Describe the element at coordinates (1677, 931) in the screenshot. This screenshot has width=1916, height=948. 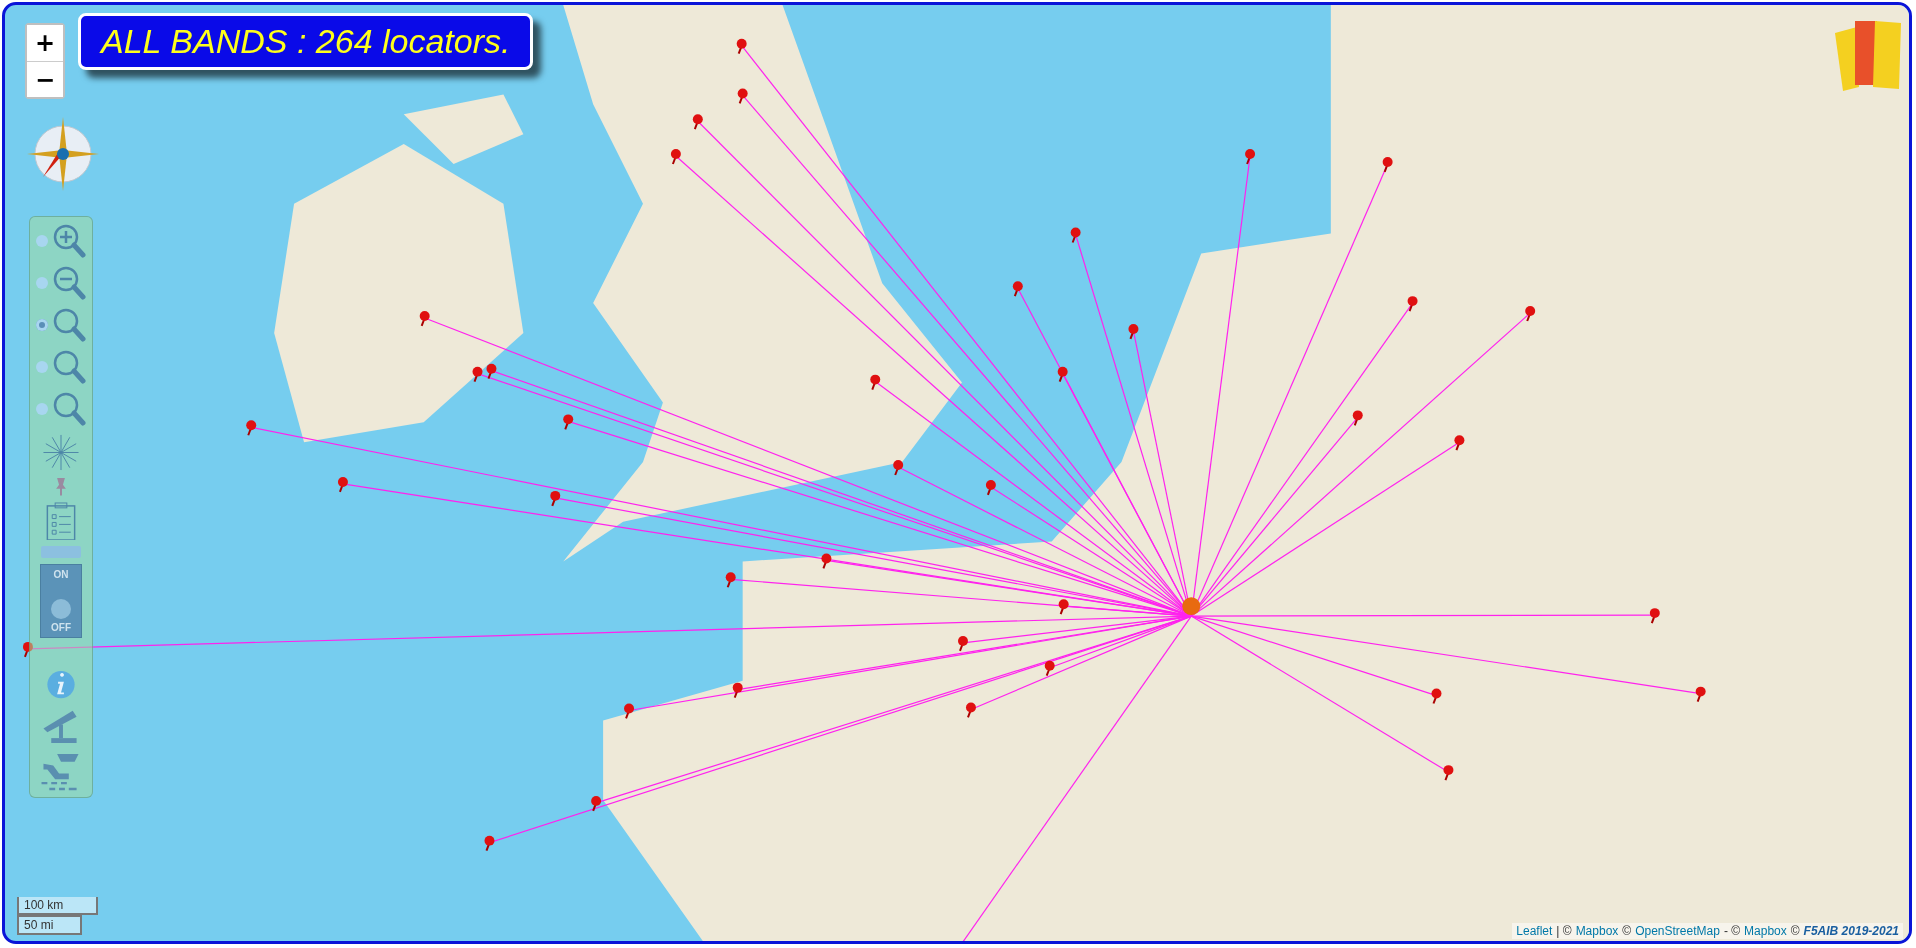
I see `attribution-link: OpenStreetMap` at that location.